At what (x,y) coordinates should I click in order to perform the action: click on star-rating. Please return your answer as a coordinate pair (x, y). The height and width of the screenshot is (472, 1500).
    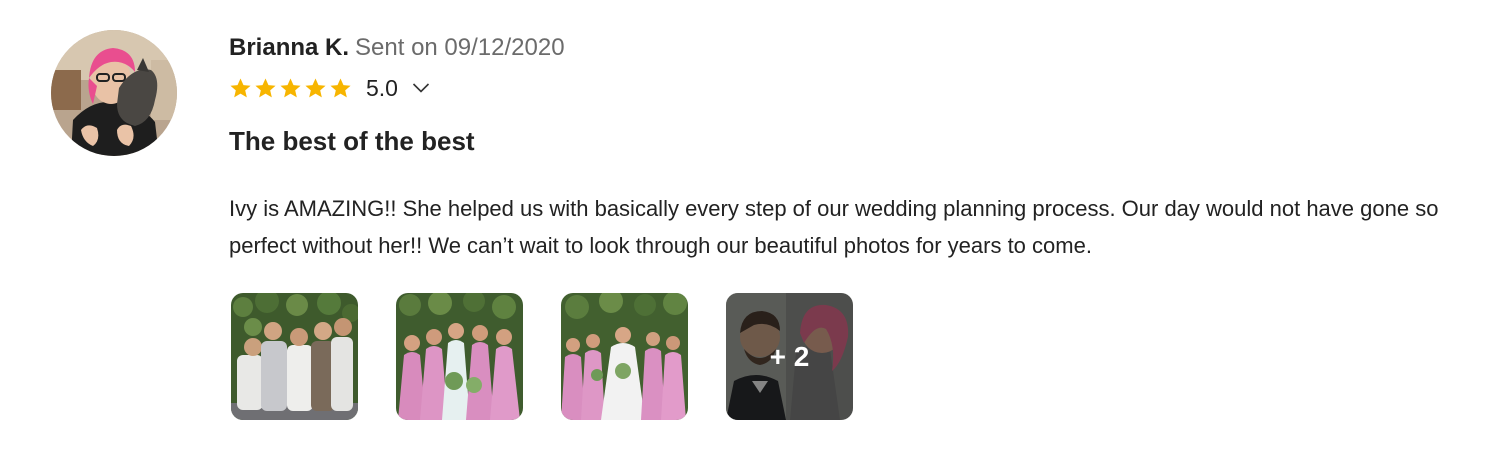
    Looking at the image, I should click on (290, 88).